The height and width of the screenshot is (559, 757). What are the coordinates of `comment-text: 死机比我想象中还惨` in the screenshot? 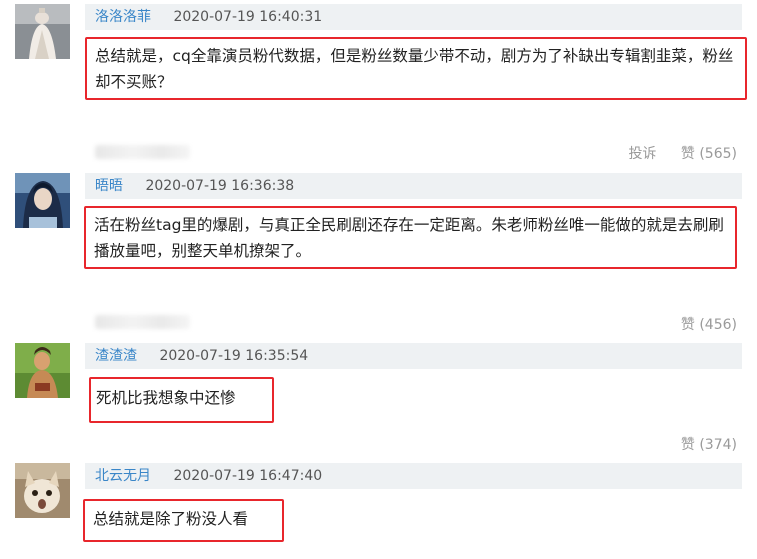 It's located at (166, 398).